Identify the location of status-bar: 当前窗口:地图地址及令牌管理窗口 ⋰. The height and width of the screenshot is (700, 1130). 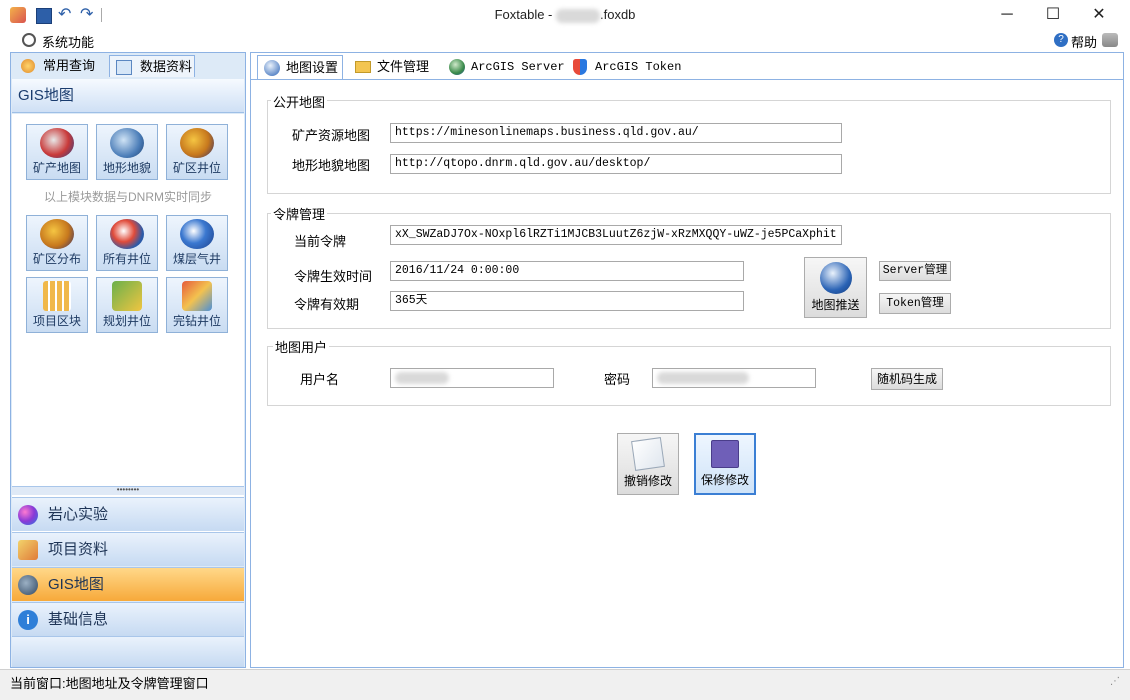
(565, 684).